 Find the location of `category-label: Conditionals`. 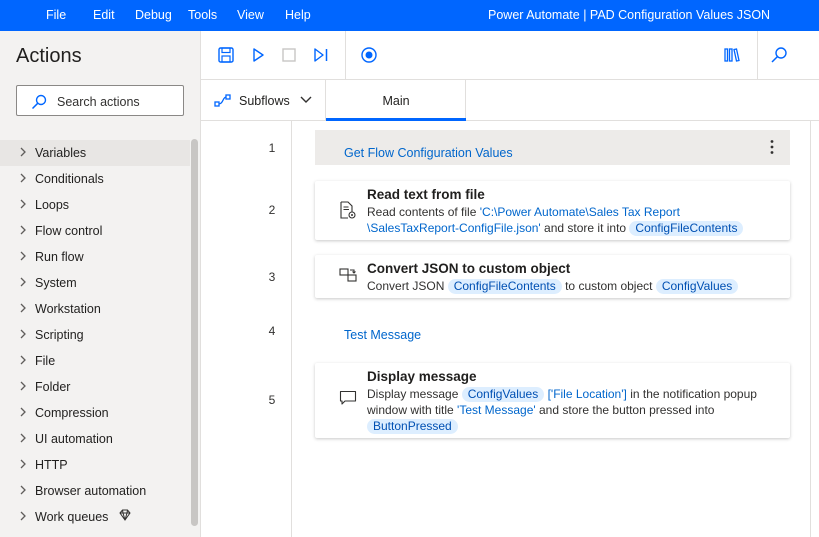

category-label: Conditionals is located at coordinates (69, 179).